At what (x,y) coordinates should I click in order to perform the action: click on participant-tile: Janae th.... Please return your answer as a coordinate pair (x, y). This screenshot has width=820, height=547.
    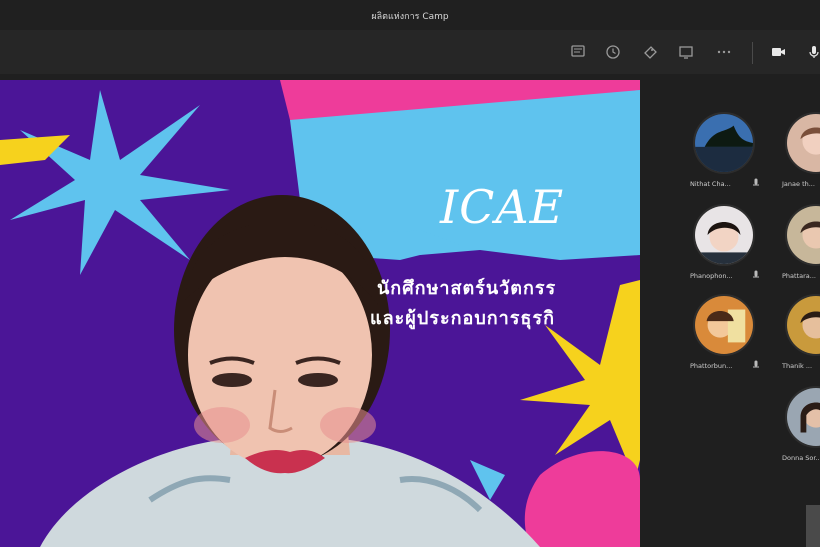
    Looking at the image, I should click on (796, 152).